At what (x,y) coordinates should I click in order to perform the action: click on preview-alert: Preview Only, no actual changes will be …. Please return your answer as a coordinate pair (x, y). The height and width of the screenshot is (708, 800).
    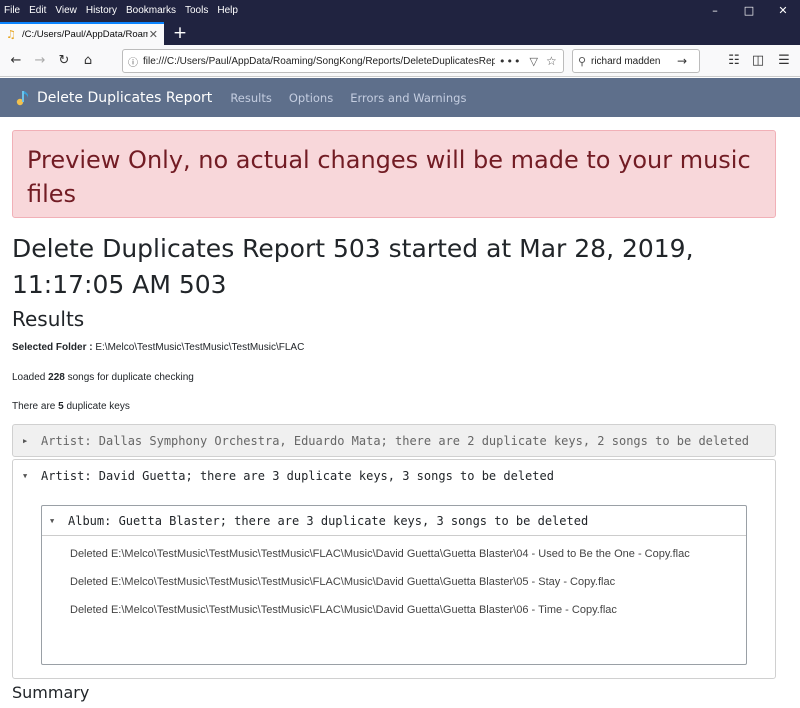
    Looking at the image, I should click on (394, 174).